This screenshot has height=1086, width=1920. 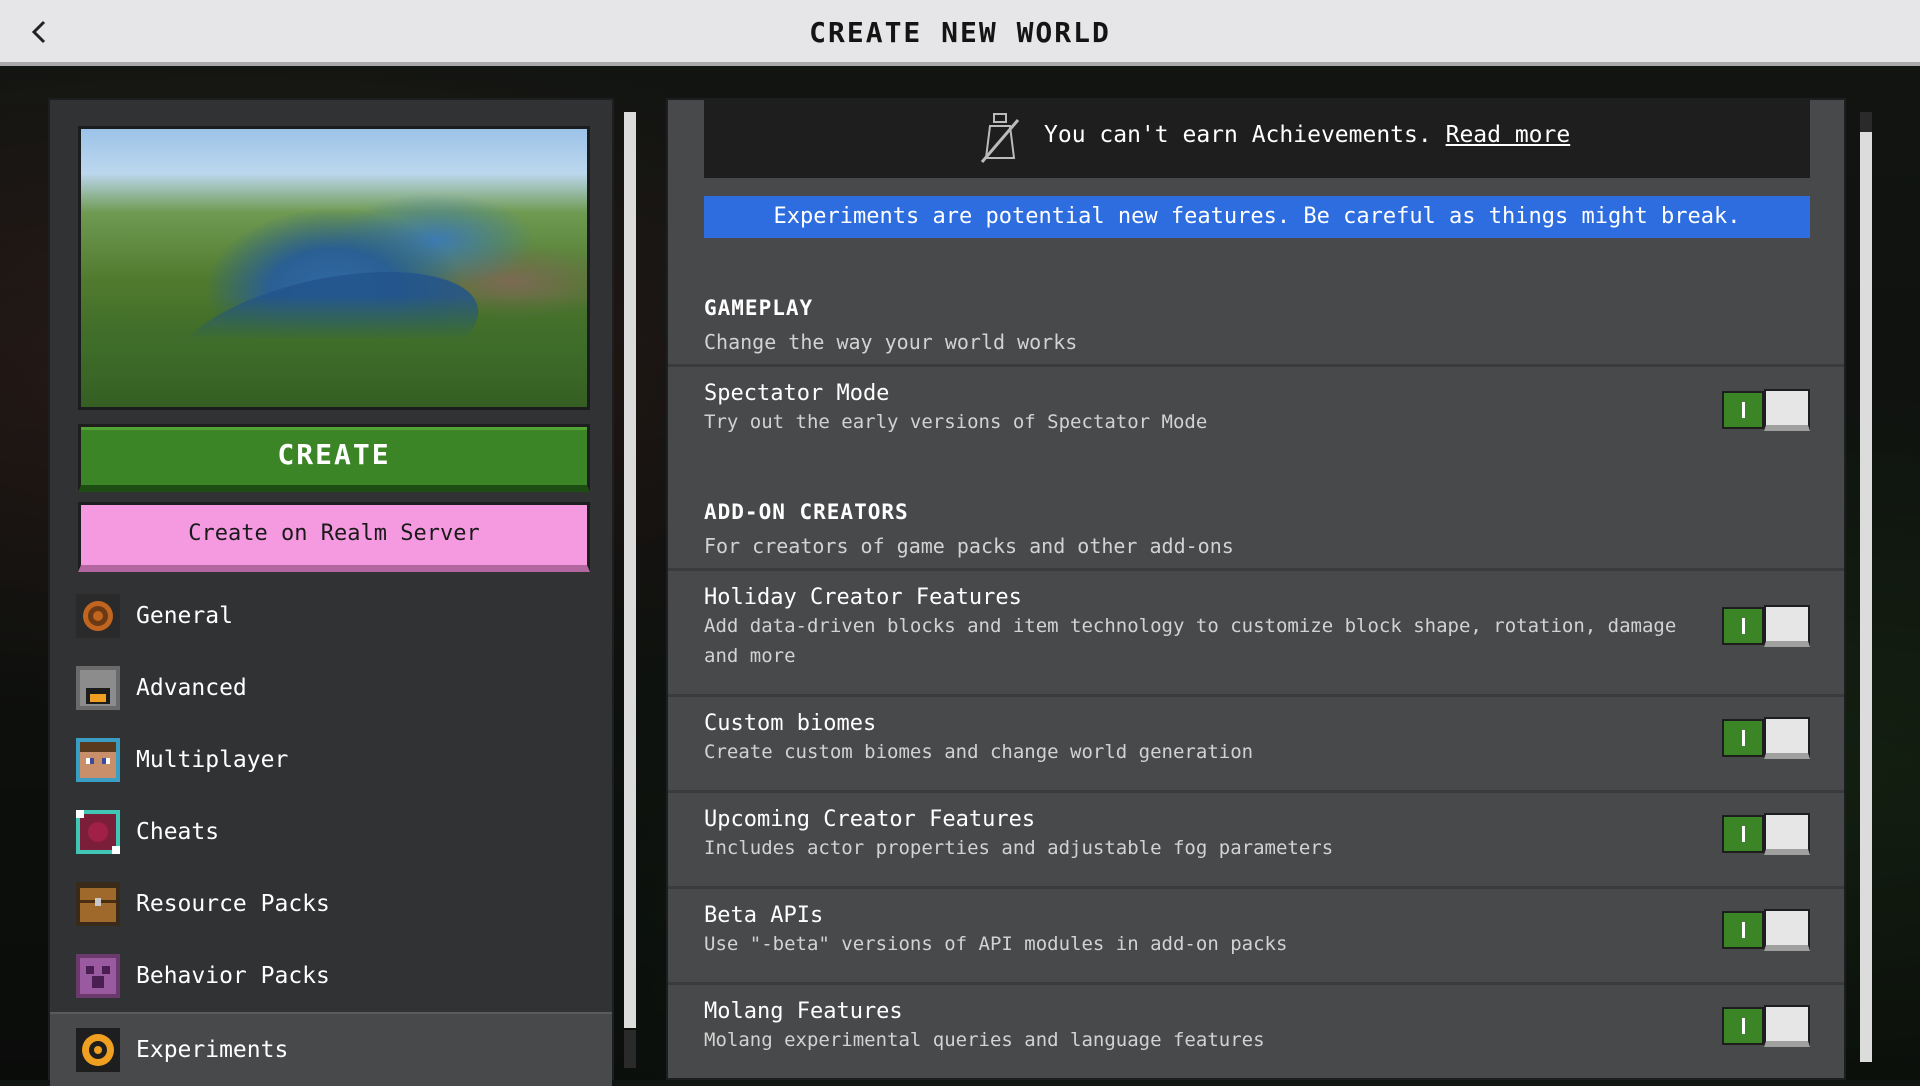 I want to click on nav-item-cheats: Cheats, so click(x=331, y=832).